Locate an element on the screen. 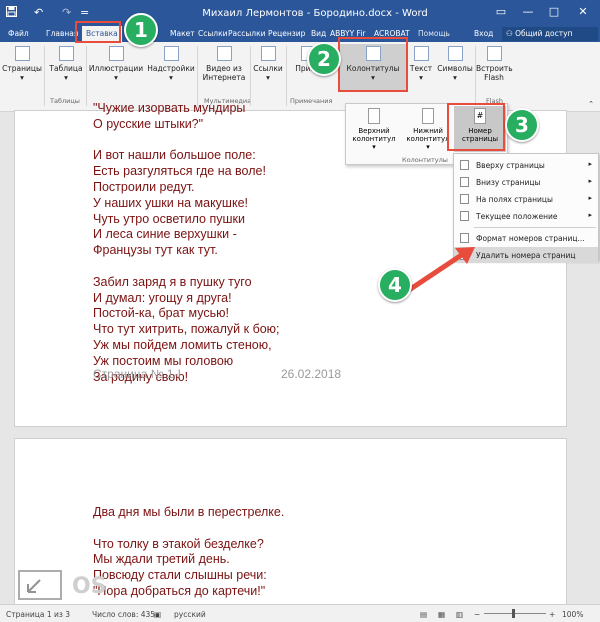 The height and width of the screenshot is (622, 600). poem-line: У наших ушки на макушке! is located at coordinates (170, 203).